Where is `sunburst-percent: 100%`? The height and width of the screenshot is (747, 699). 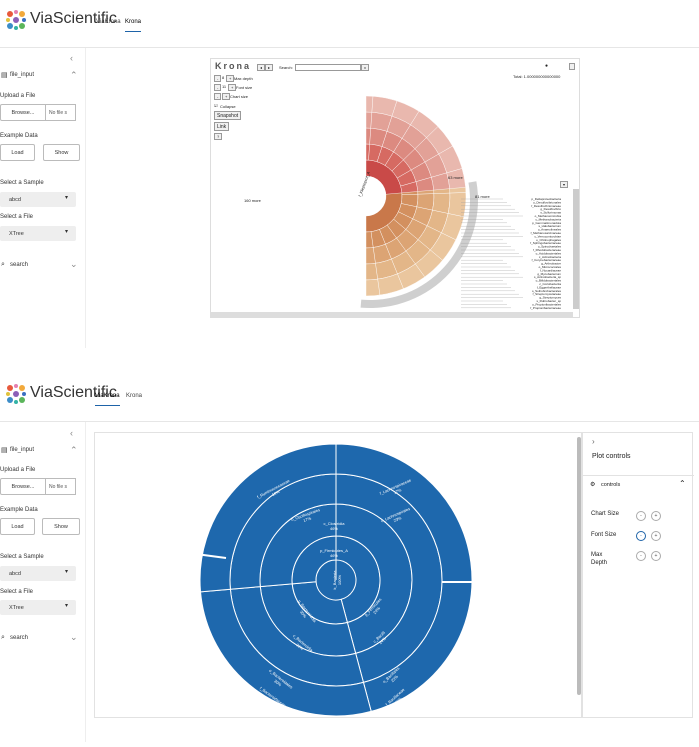 sunburst-percent: 100% is located at coordinates (339, 579).